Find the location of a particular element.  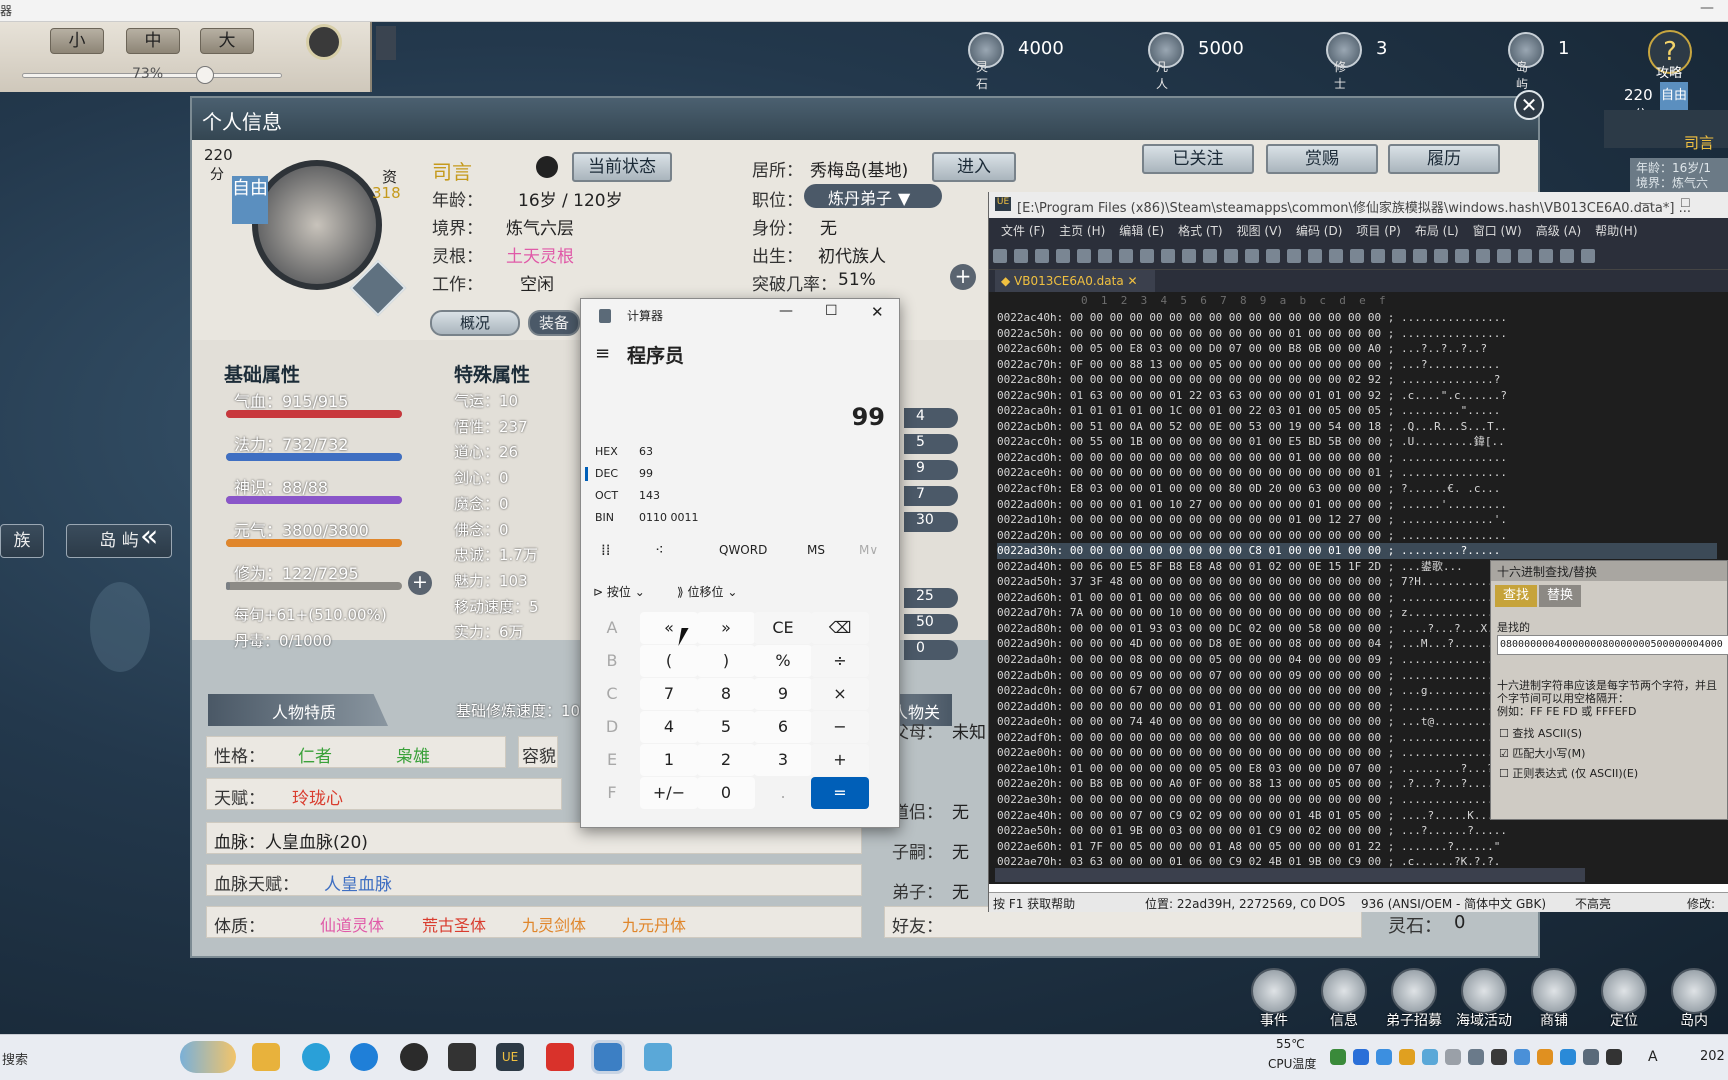

calc-key: − is located at coordinates (840, 727).